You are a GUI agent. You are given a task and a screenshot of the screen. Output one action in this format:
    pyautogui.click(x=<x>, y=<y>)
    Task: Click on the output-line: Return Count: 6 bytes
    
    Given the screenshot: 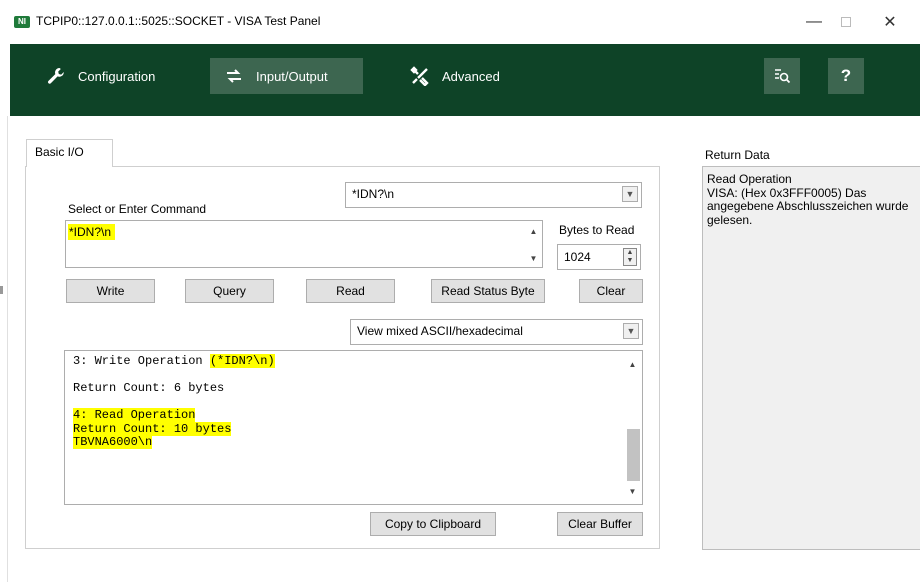 What is the action you would take?
    pyautogui.click(x=174, y=388)
    